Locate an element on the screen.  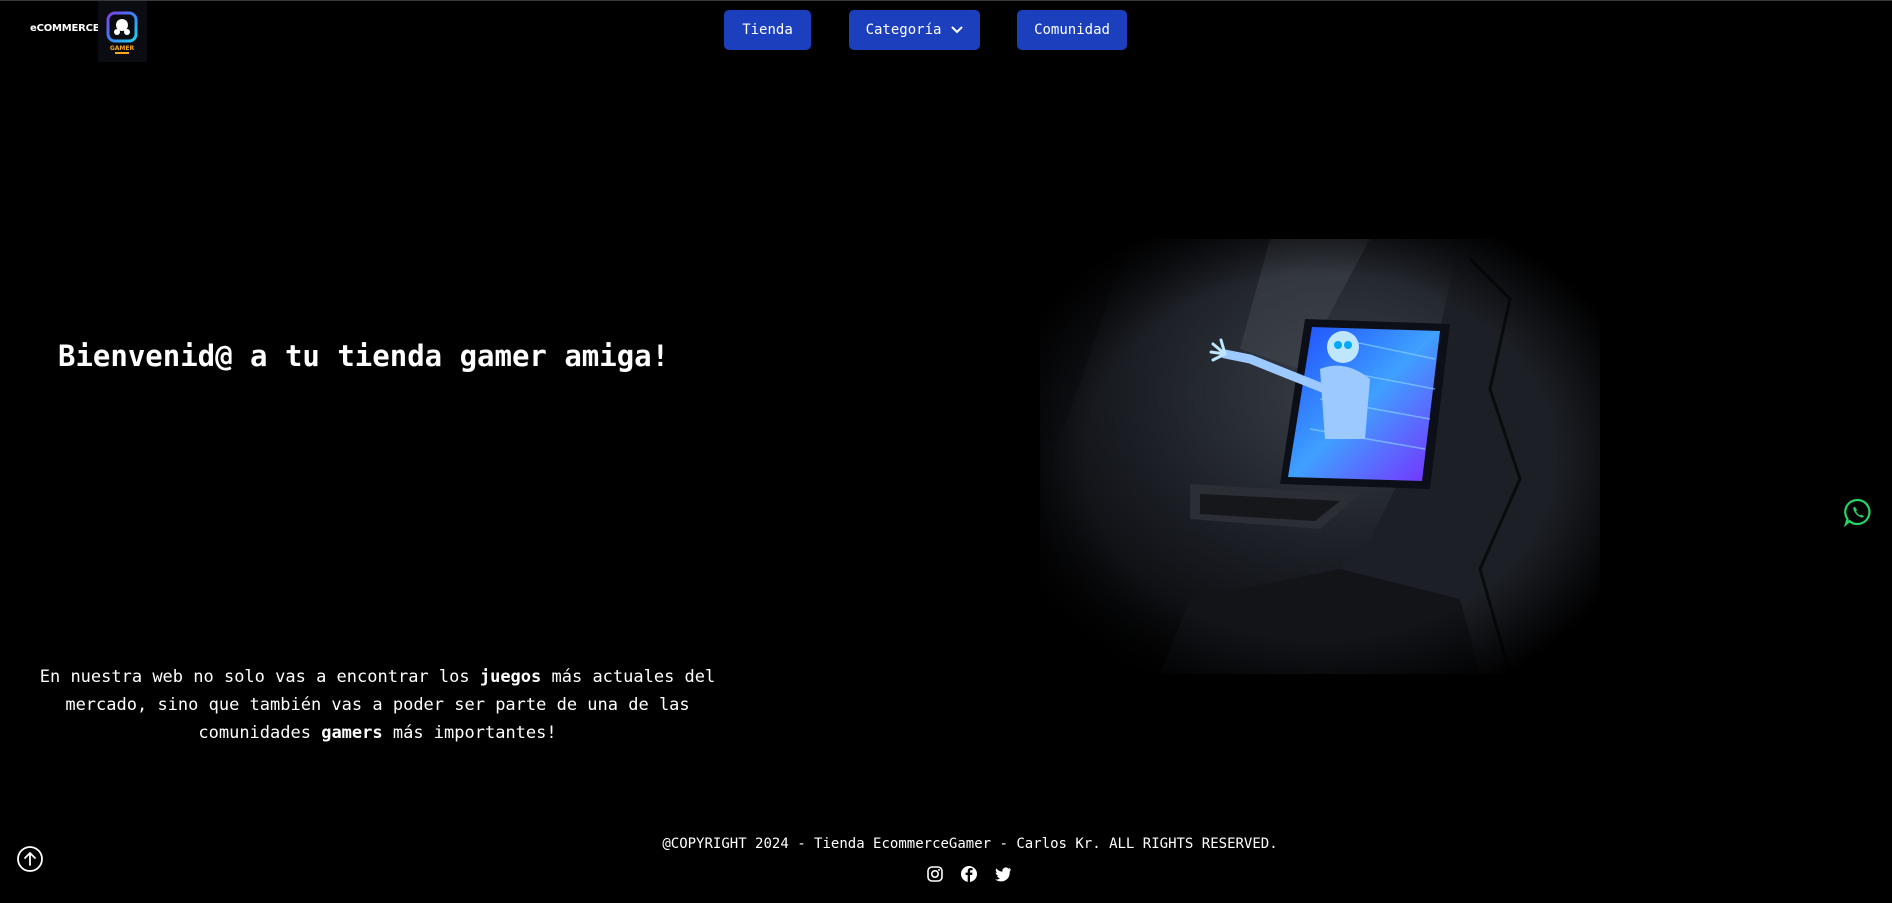
nav-tienda-button: Tienda is located at coordinates (767, 30).